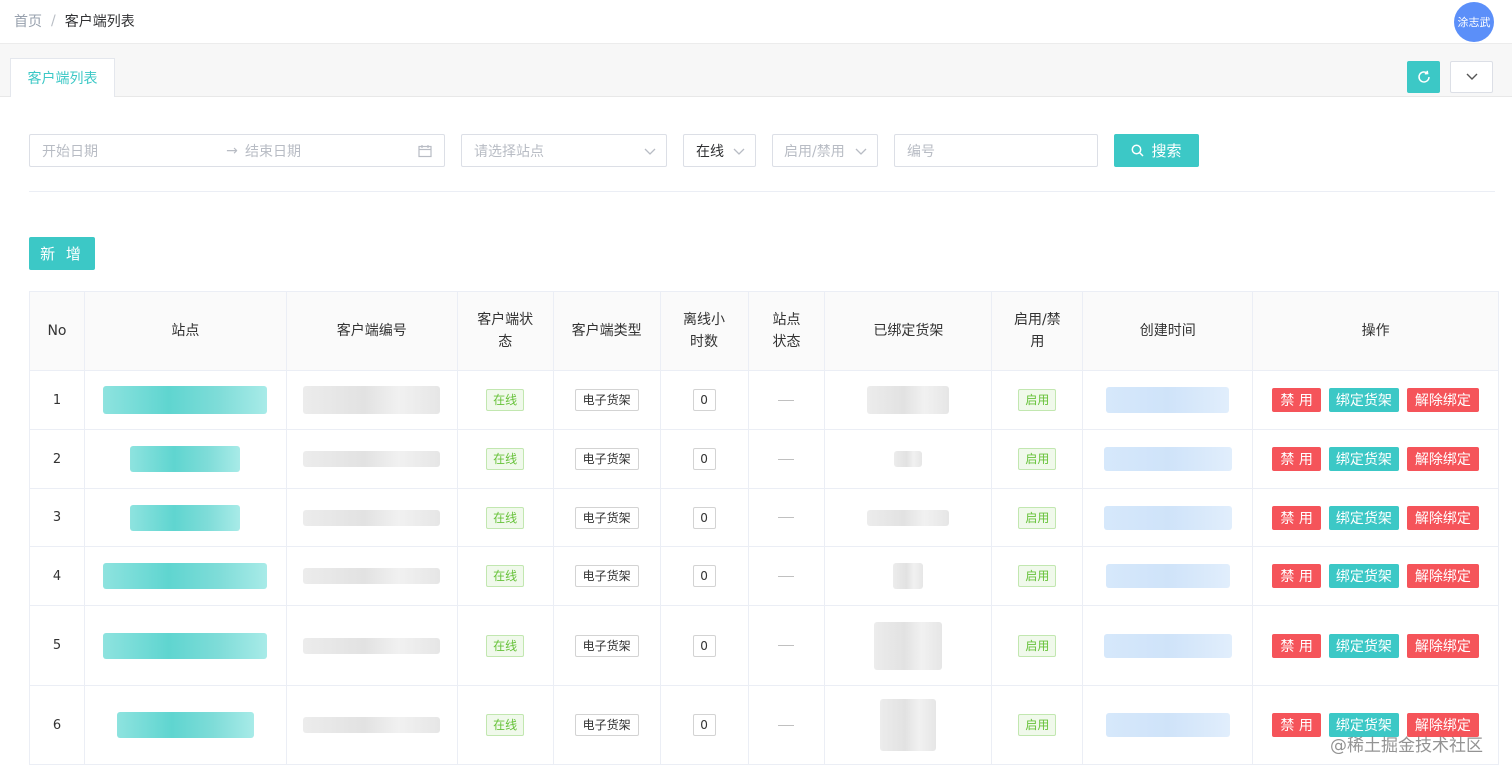 This screenshot has height=774, width=1512. What do you see at coordinates (62, 77) in the screenshot?
I see `tab-client-list: 客户端列表` at bounding box center [62, 77].